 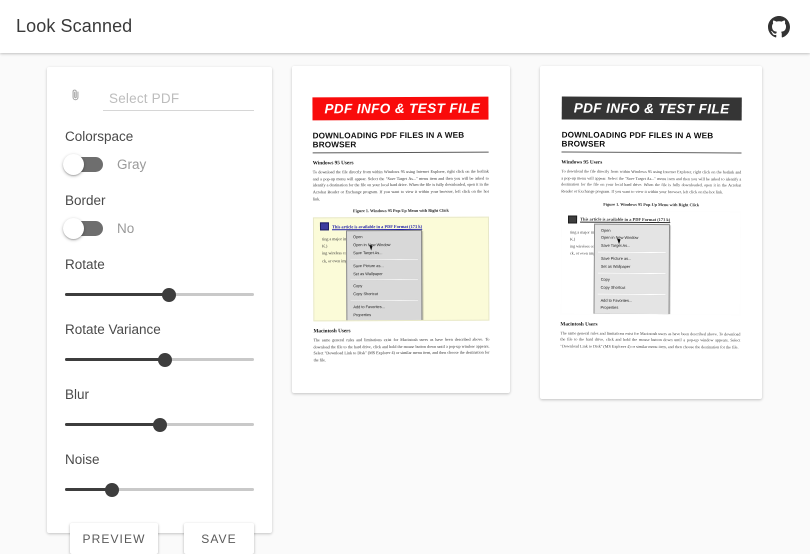 What do you see at coordinates (73, 164) in the screenshot?
I see `colorspace-toggle-knob` at bounding box center [73, 164].